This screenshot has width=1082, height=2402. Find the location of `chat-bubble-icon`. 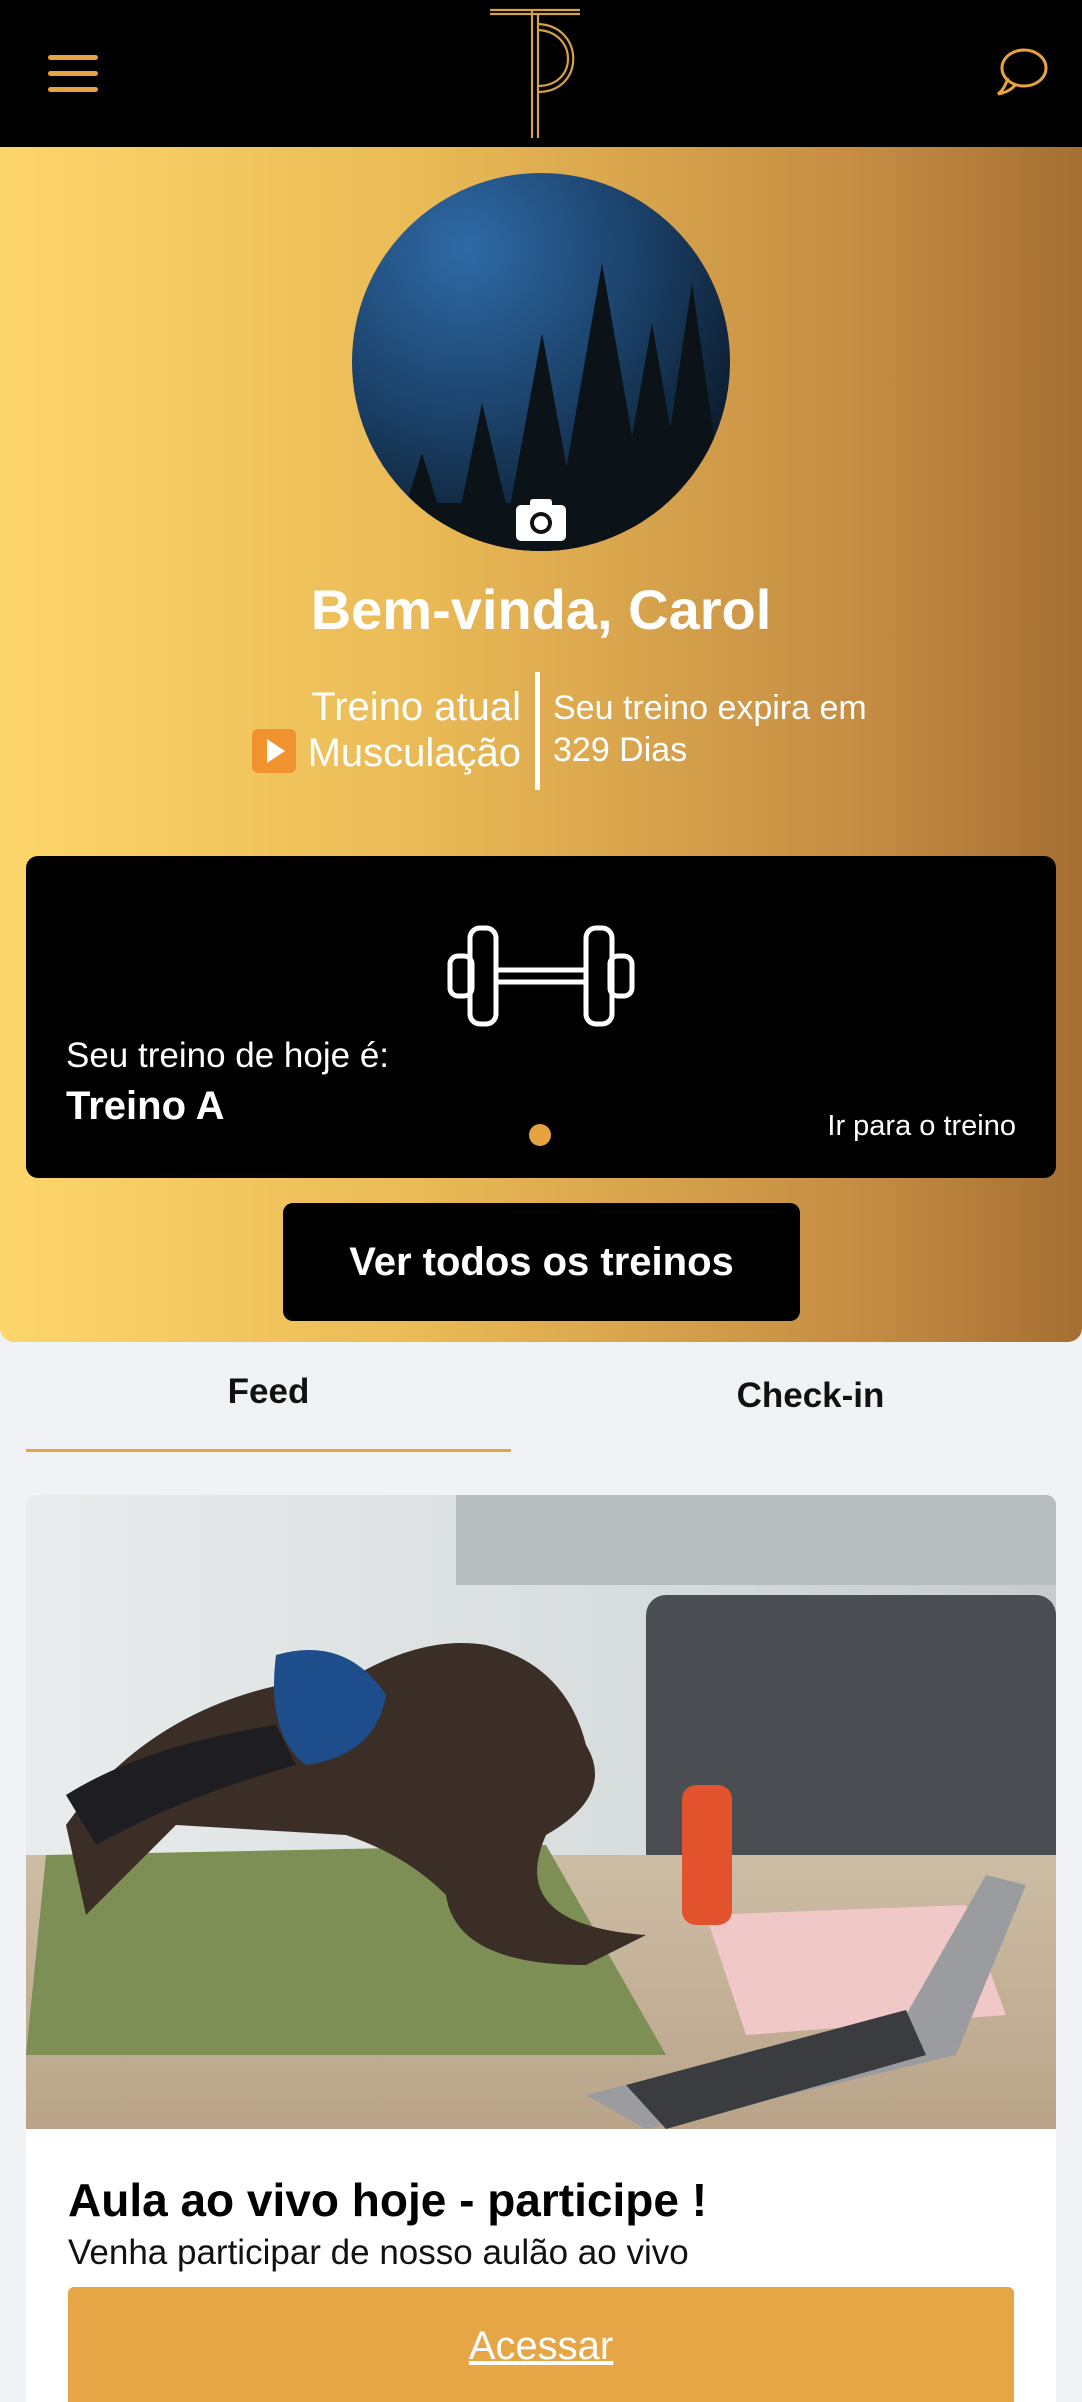

chat-bubble-icon is located at coordinates (1022, 72).